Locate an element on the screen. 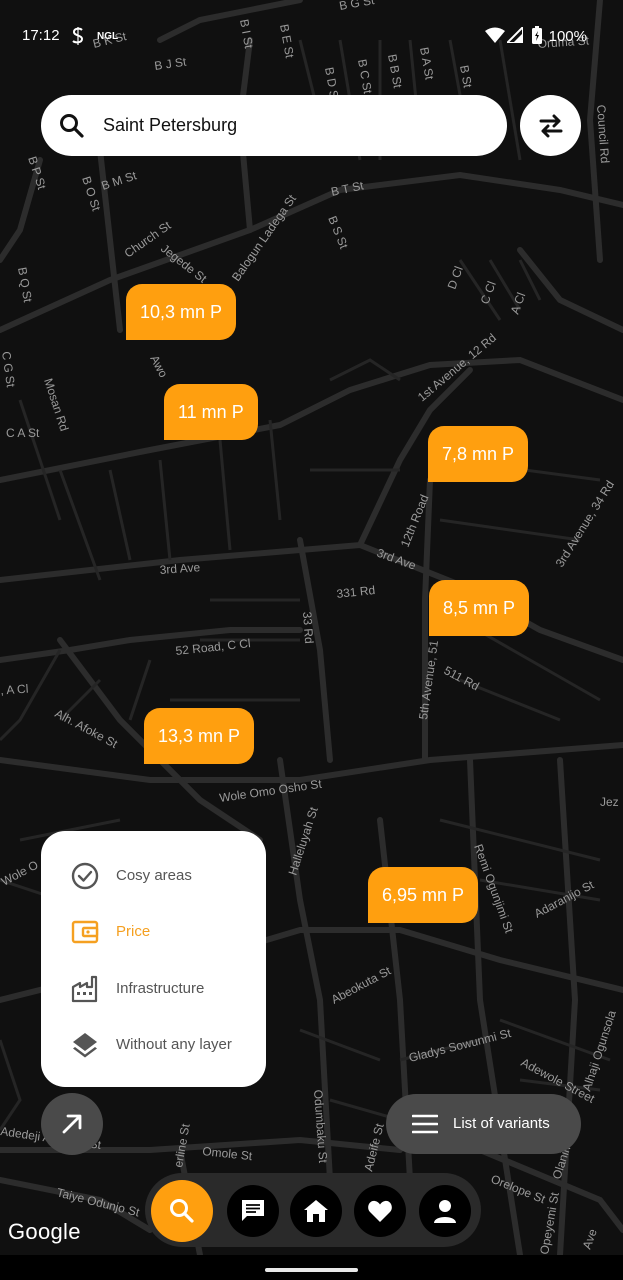 Image resolution: width=623 pixels, height=1280 pixels. street-label: 3rd Avenue, 34 Rd is located at coordinates (585, 524).